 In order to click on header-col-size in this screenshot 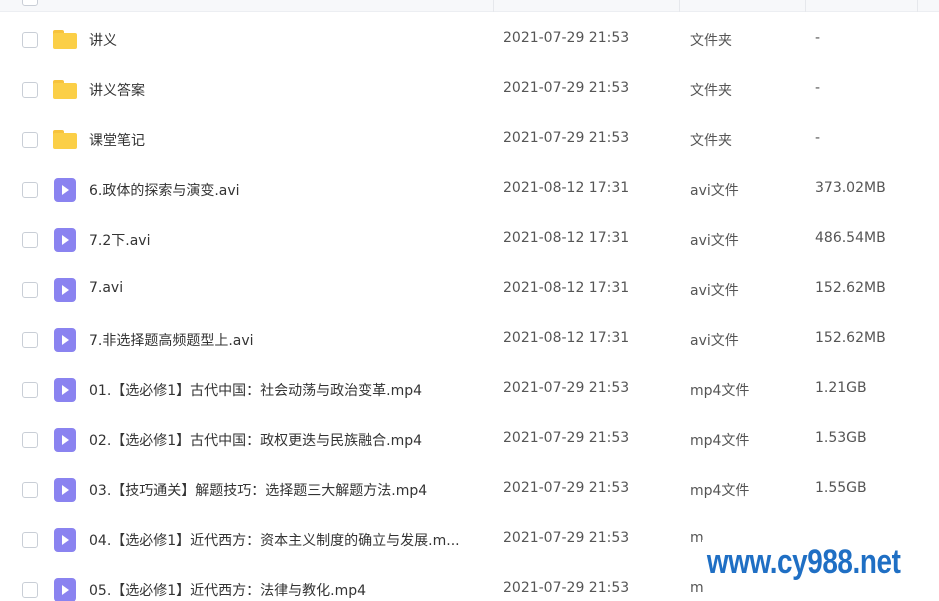, I will do `click(862, 6)`.